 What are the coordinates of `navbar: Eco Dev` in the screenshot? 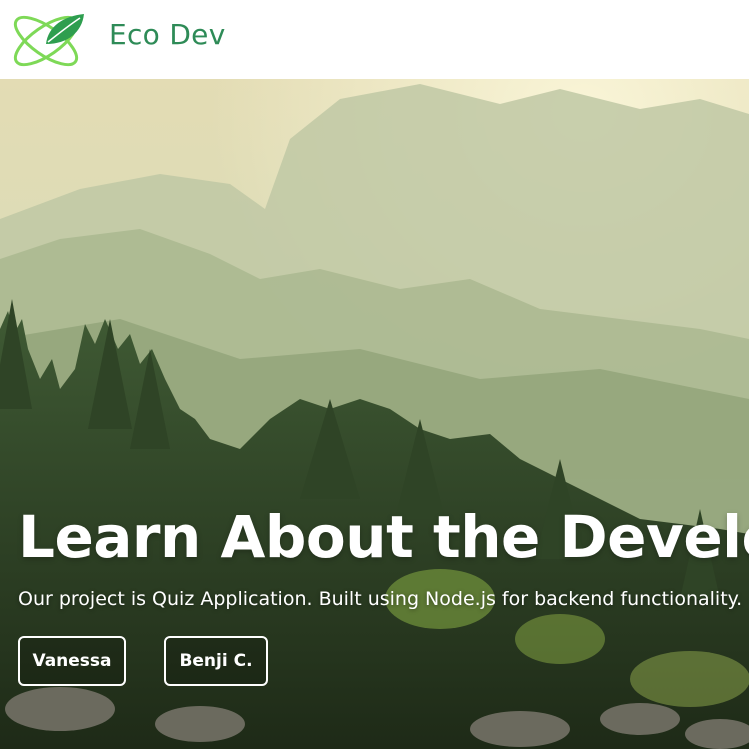 It's located at (374, 39).